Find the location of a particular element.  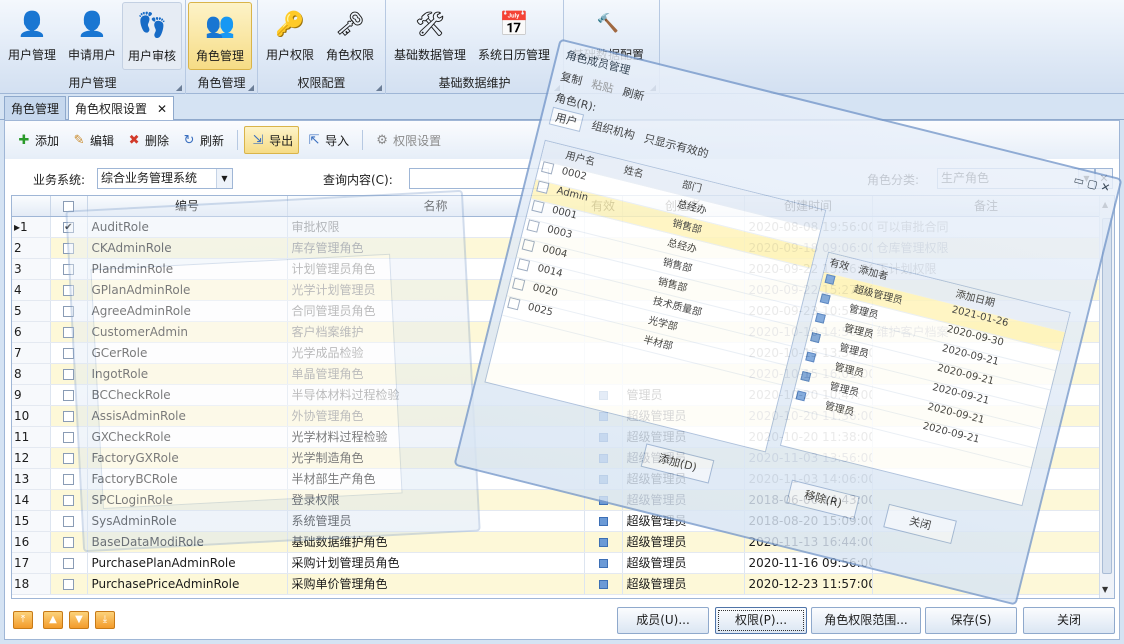

apply-user-button: 👤 申请用户 is located at coordinates (92, 36).